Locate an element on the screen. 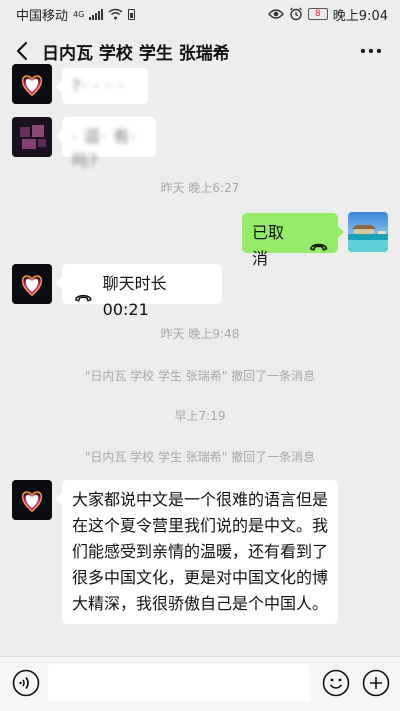 The image size is (400, 711). input-bar is located at coordinates (200, 683).